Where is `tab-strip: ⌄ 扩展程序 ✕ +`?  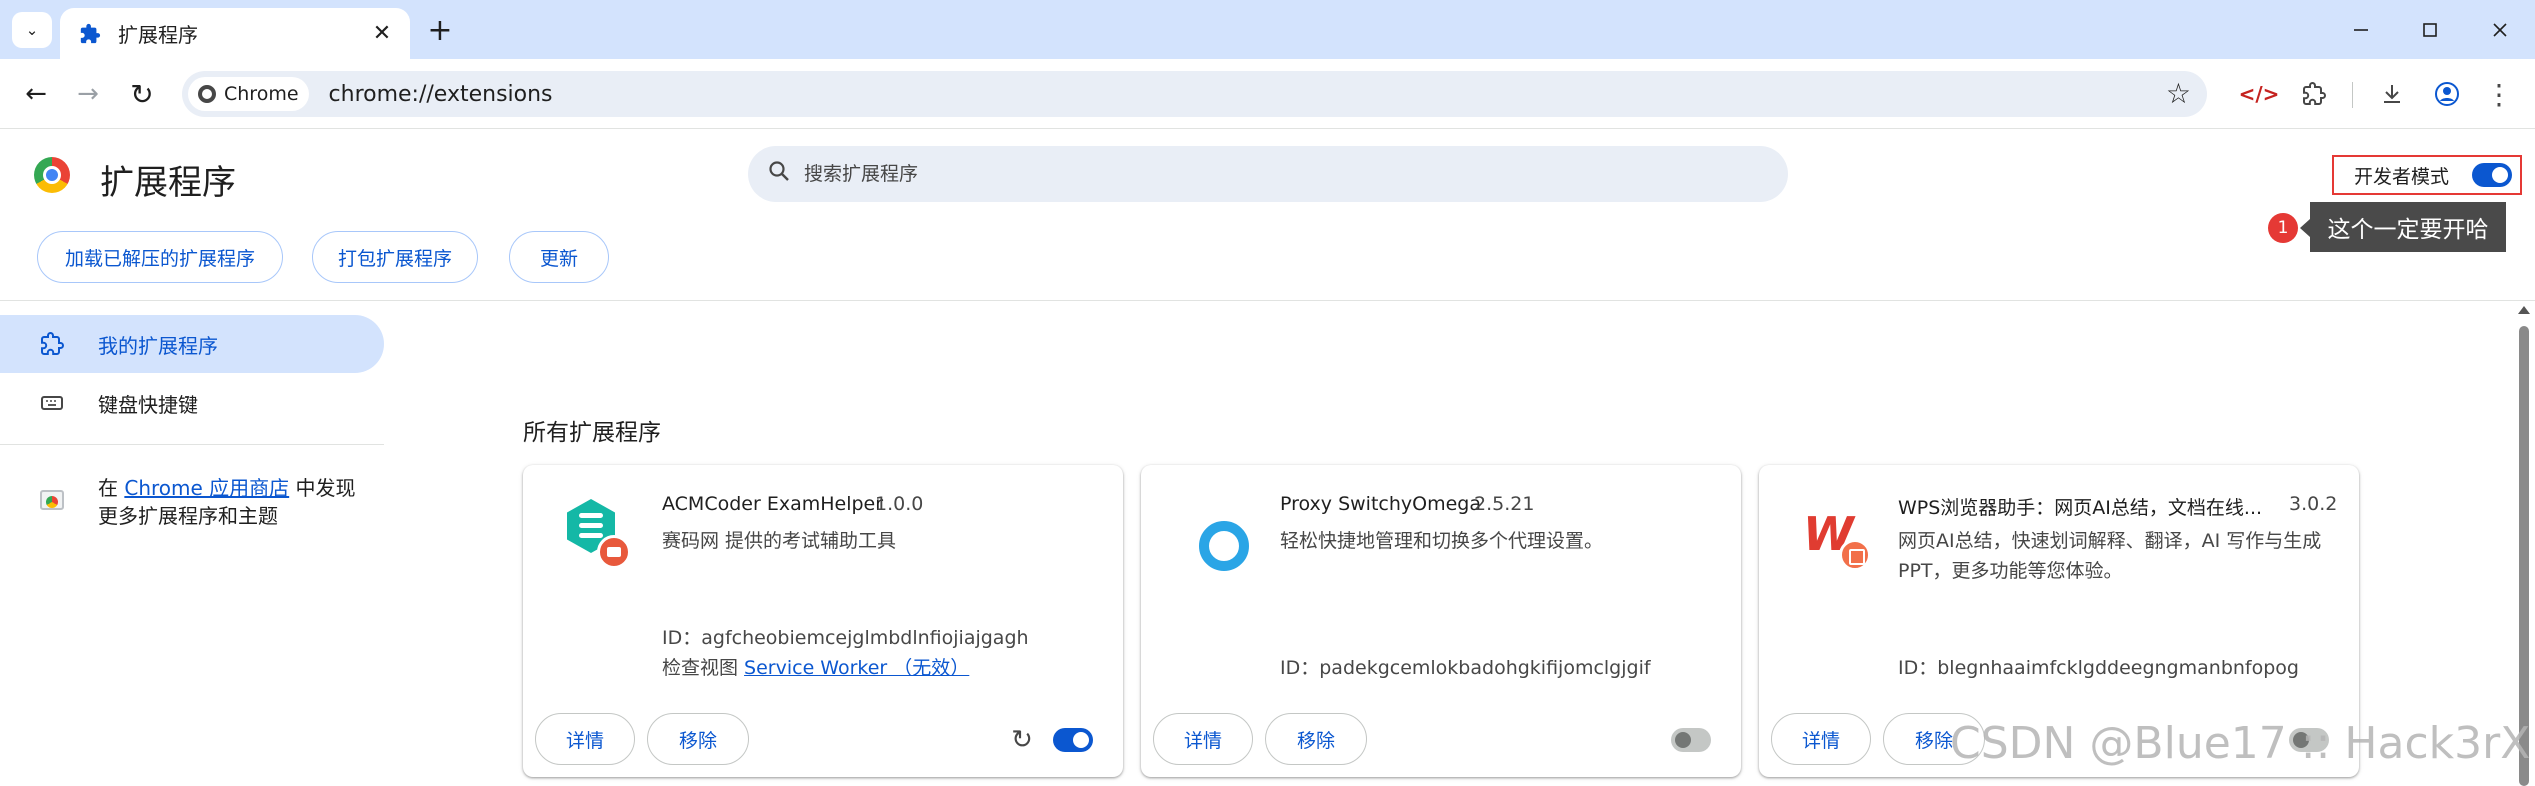 tab-strip: ⌄ 扩展程序 ✕ + is located at coordinates (1267, 29).